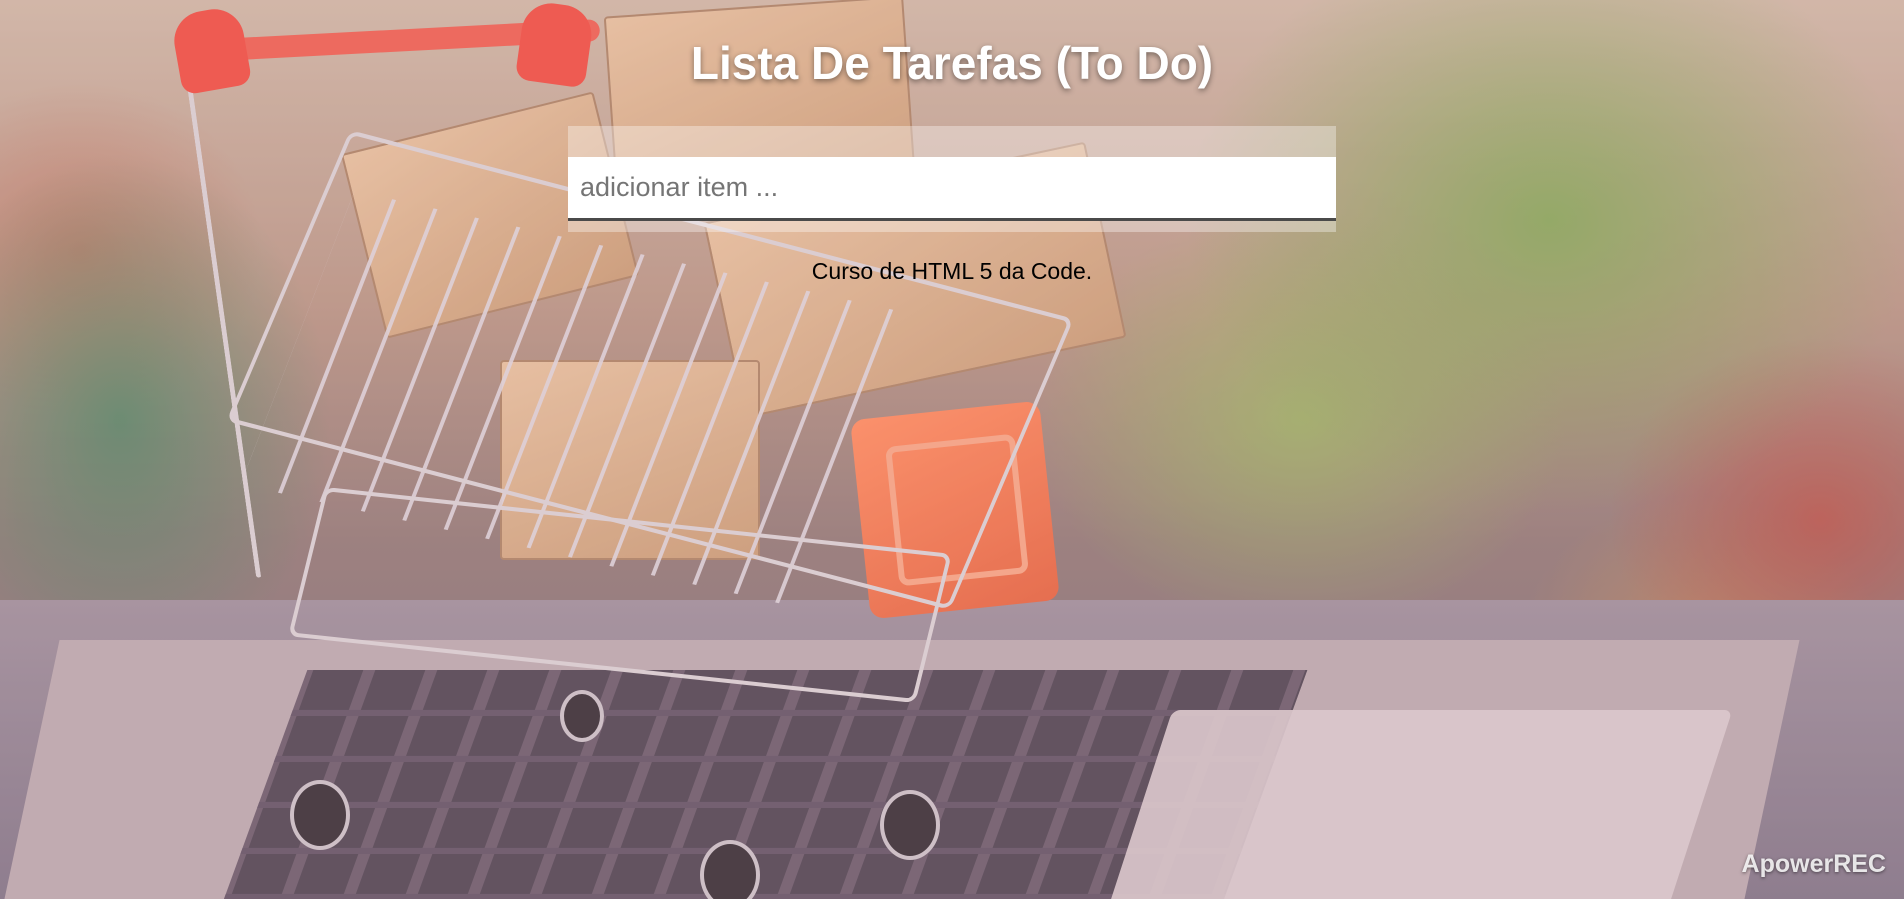 This screenshot has width=1904, height=899. Describe the element at coordinates (1813, 864) in the screenshot. I see `recorder-watermark: ApowerREC` at that location.